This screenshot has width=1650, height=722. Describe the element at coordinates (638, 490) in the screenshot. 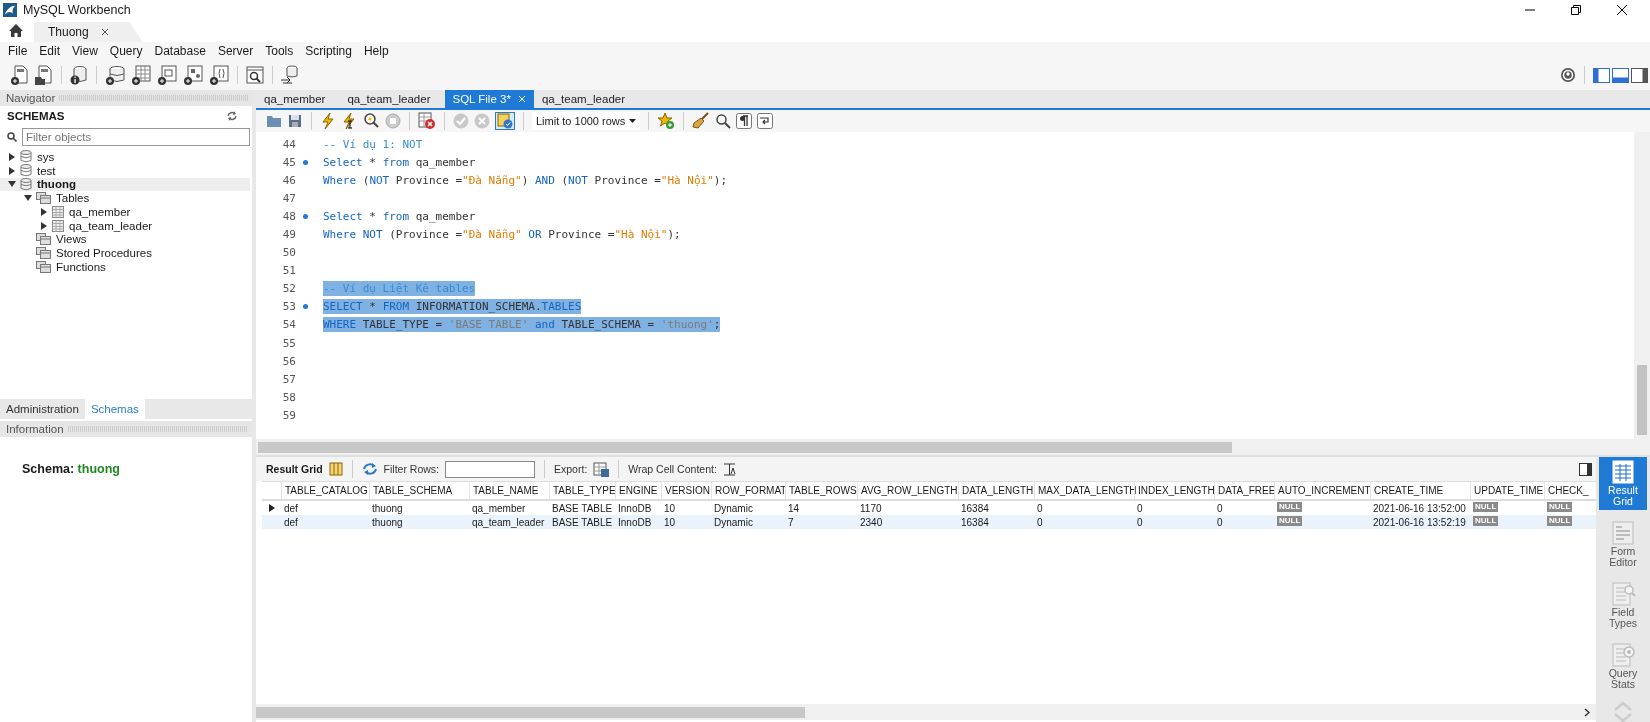

I see `column-header: ENGINE` at that location.